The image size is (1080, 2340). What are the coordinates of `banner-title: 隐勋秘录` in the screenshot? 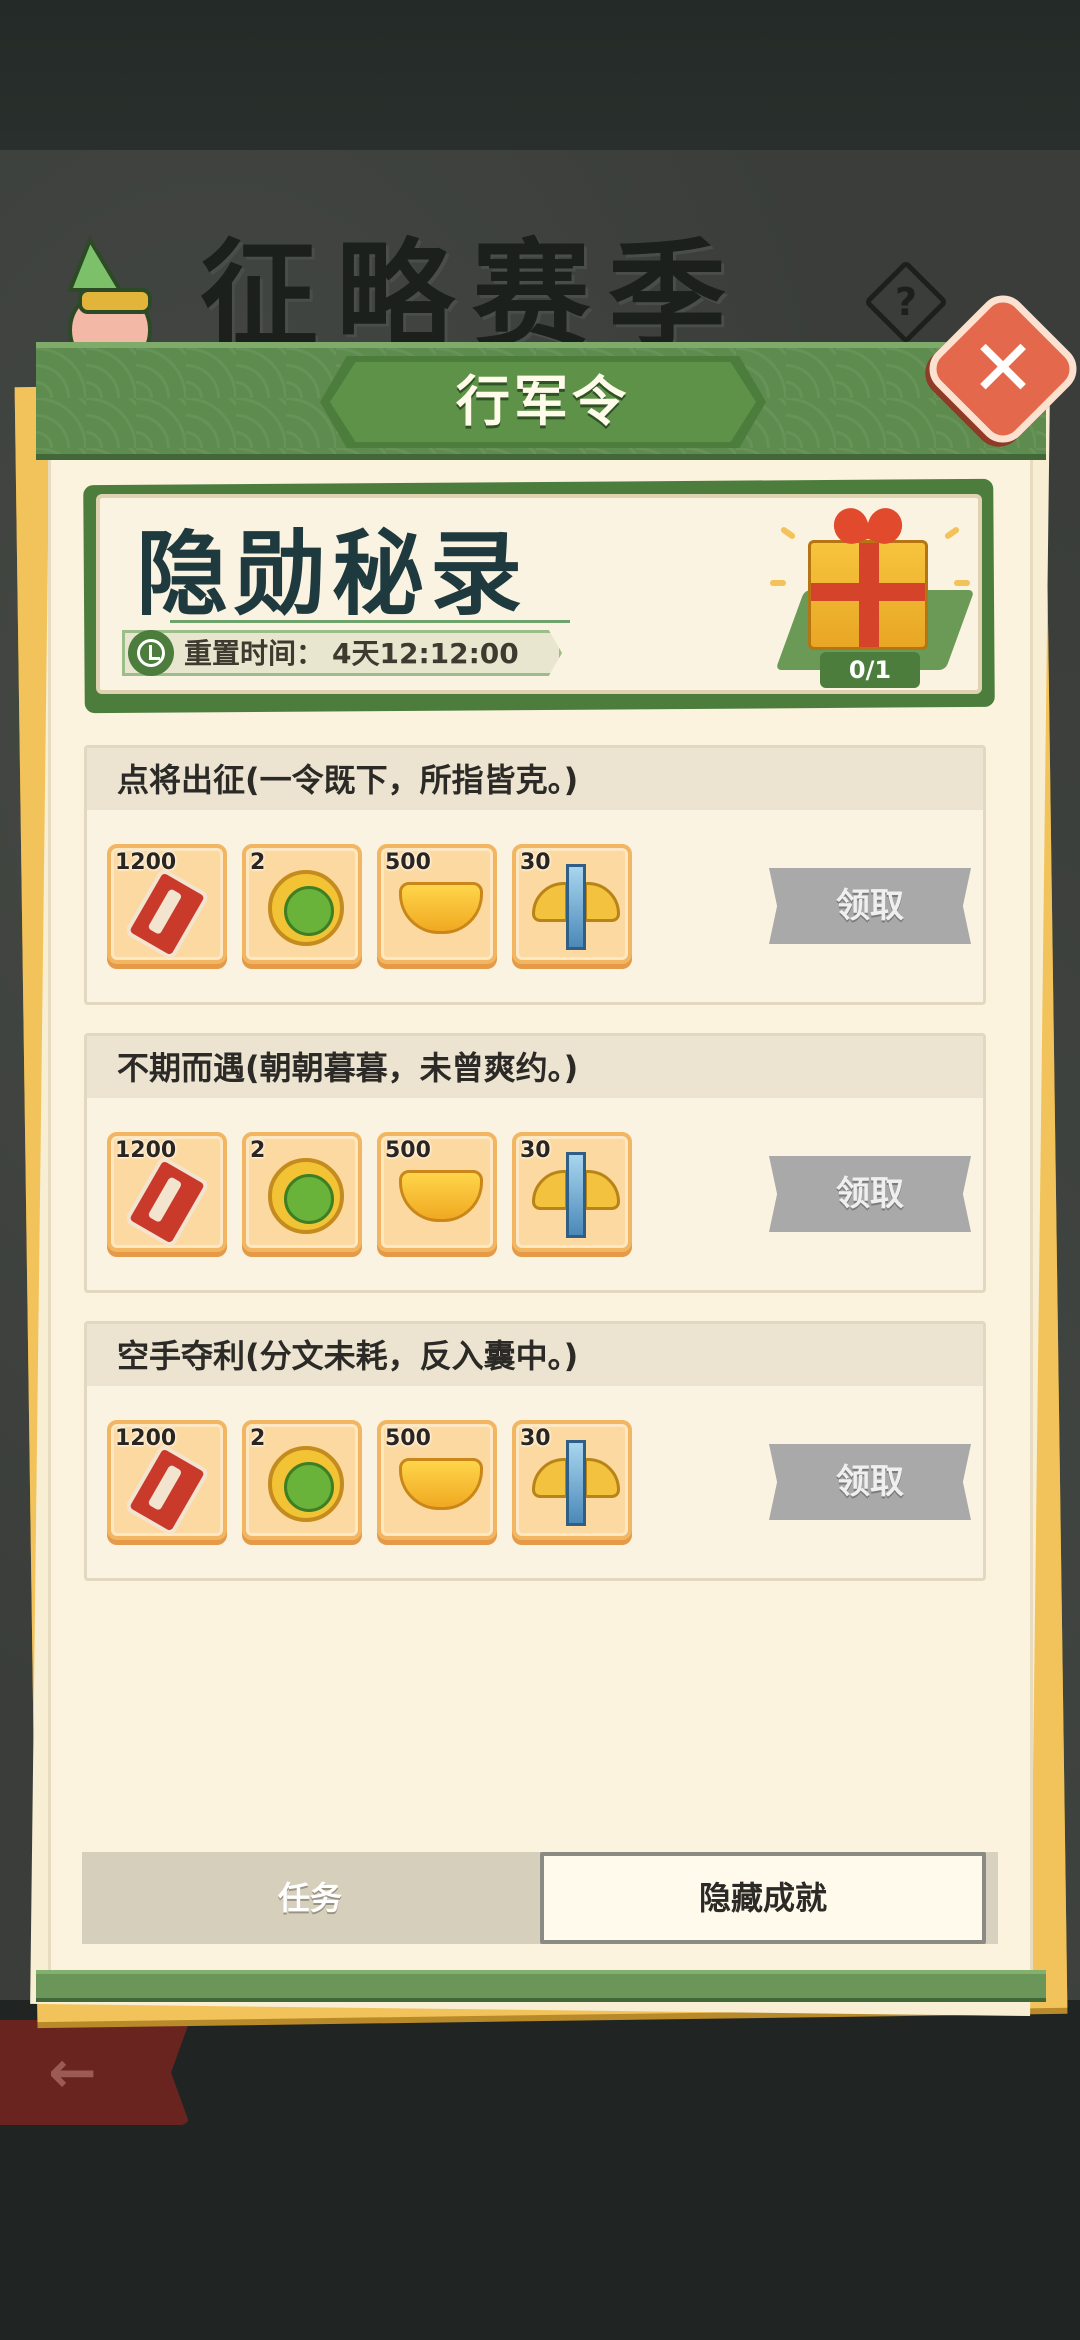 It's located at (332, 574).